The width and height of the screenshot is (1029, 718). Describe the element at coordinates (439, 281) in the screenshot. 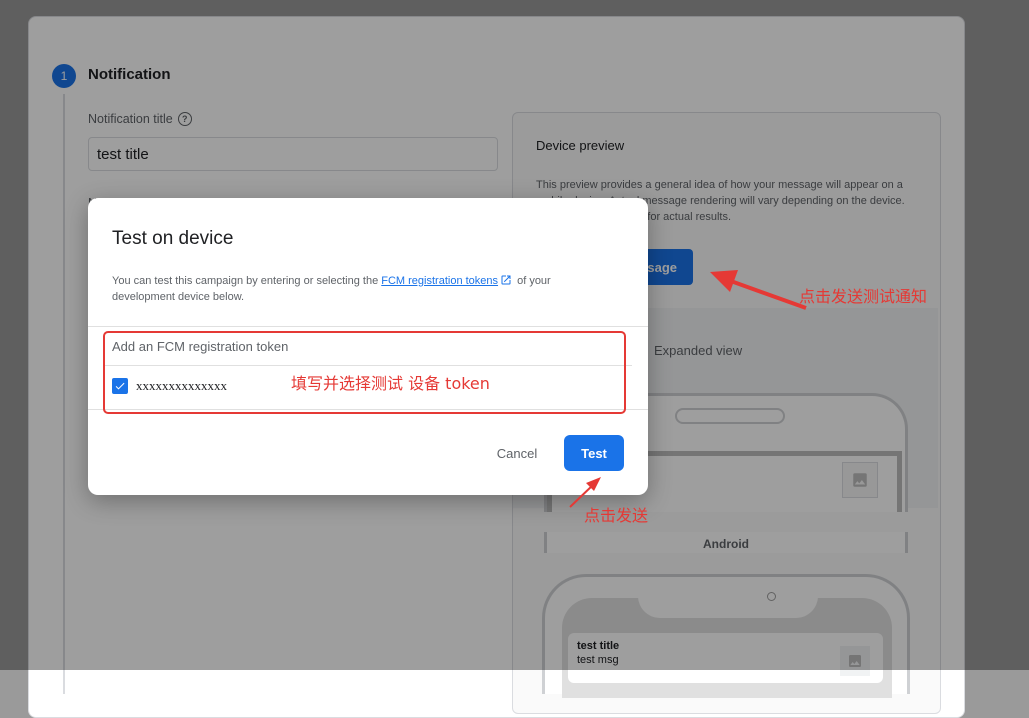

I see `fcm-tokens-link: FCM registration tokens` at that location.